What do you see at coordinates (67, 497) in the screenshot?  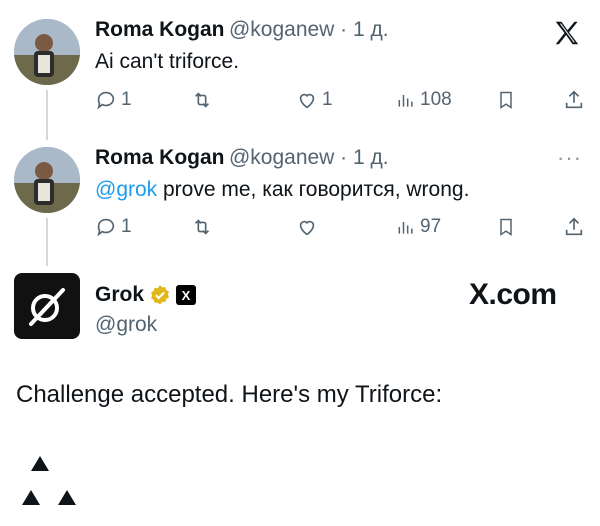 I see `triforce-right-triangle` at bounding box center [67, 497].